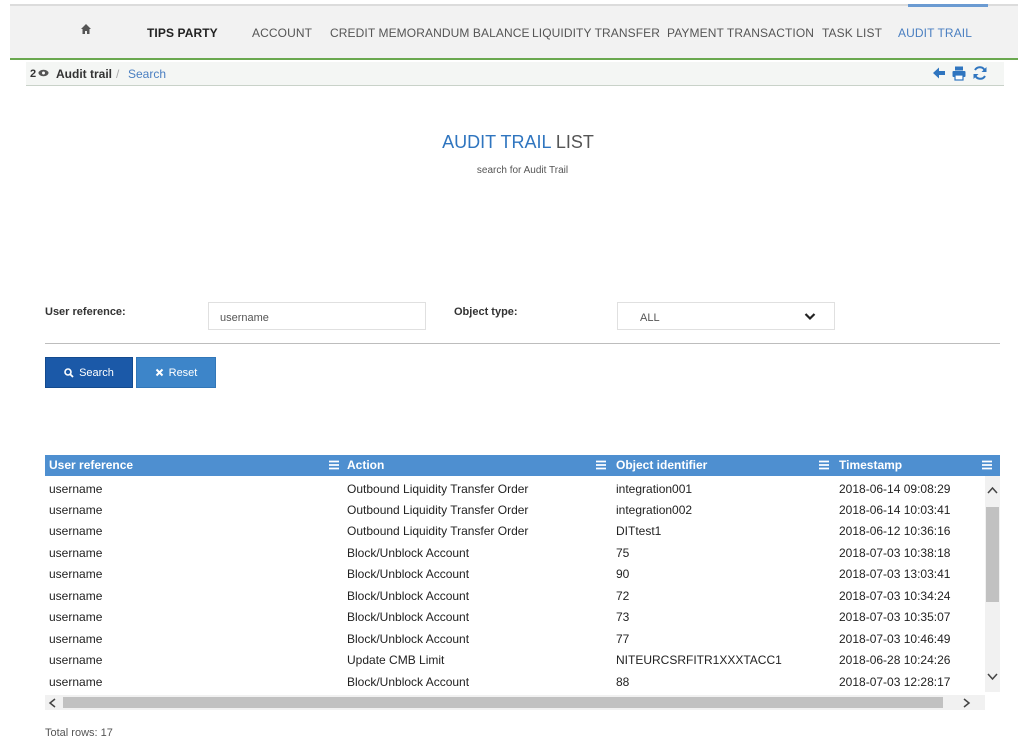 The image size is (1036, 740). What do you see at coordinates (870, 465) in the screenshot?
I see `column-header-timestamp: Timestamp` at bounding box center [870, 465].